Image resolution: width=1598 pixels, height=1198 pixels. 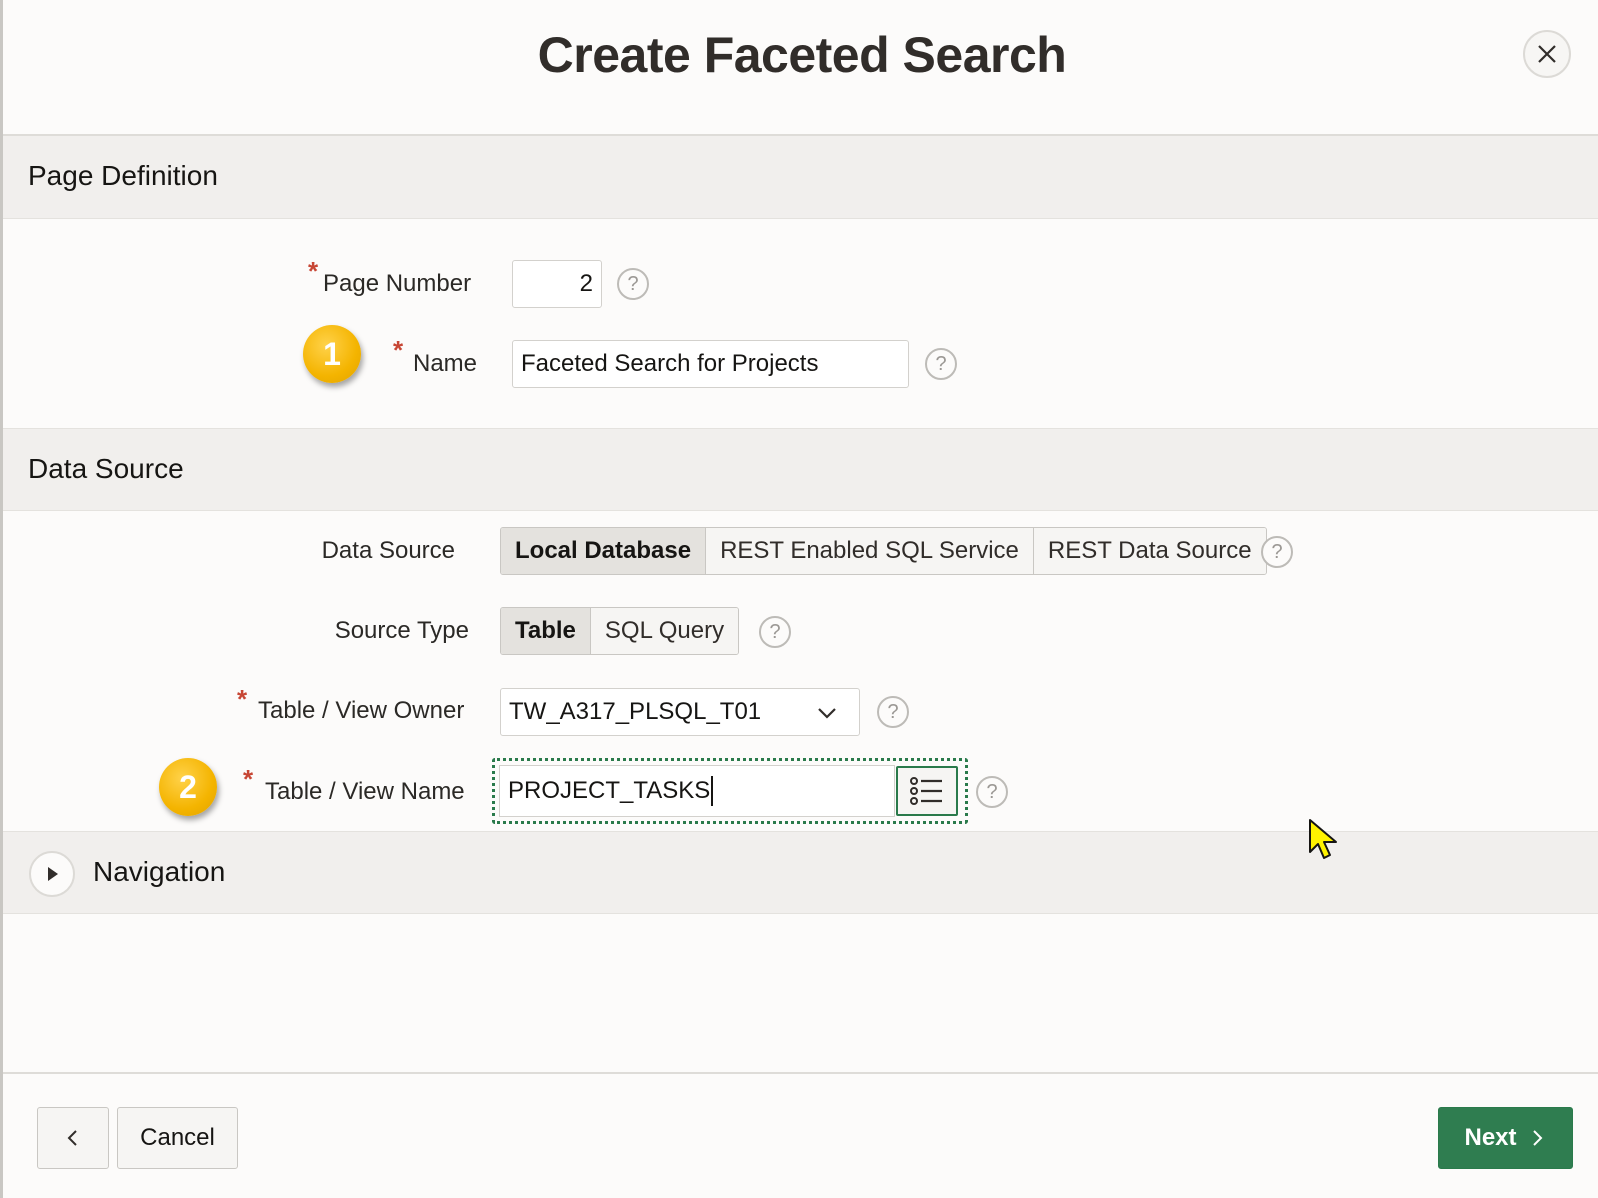 I want to click on navigation-expand-button, so click(x=52, y=874).